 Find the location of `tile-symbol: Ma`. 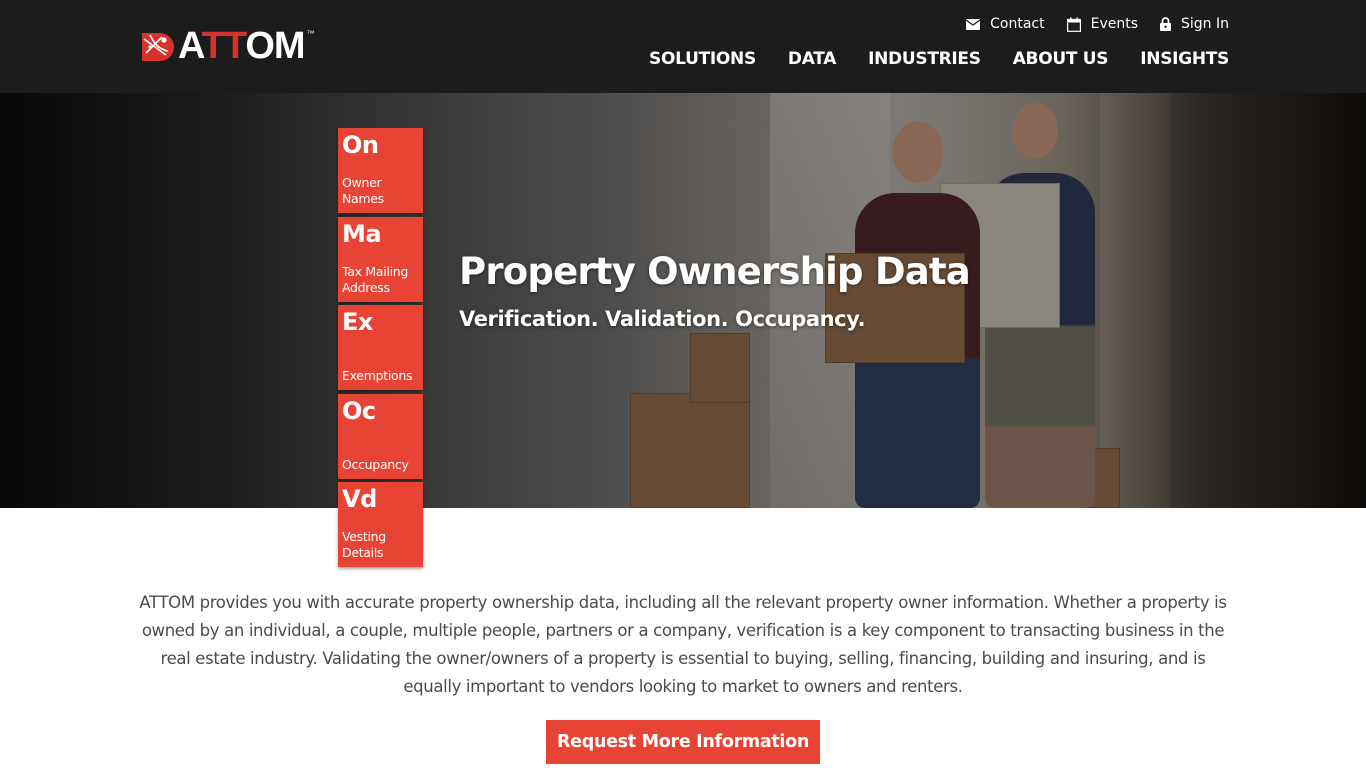

tile-symbol: Ma is located at coordinates (362, 233).